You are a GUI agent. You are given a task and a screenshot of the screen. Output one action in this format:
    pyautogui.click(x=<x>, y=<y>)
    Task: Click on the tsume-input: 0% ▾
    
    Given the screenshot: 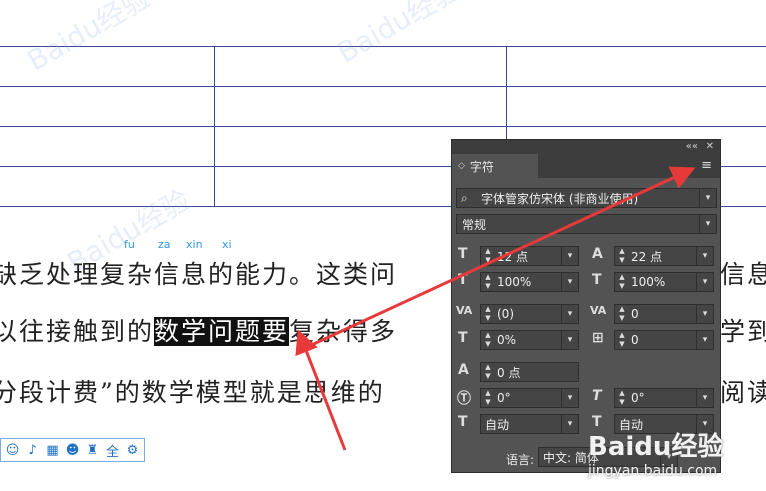 What is the action you would take?
    pyautogui.click(x=529, y=340)
    